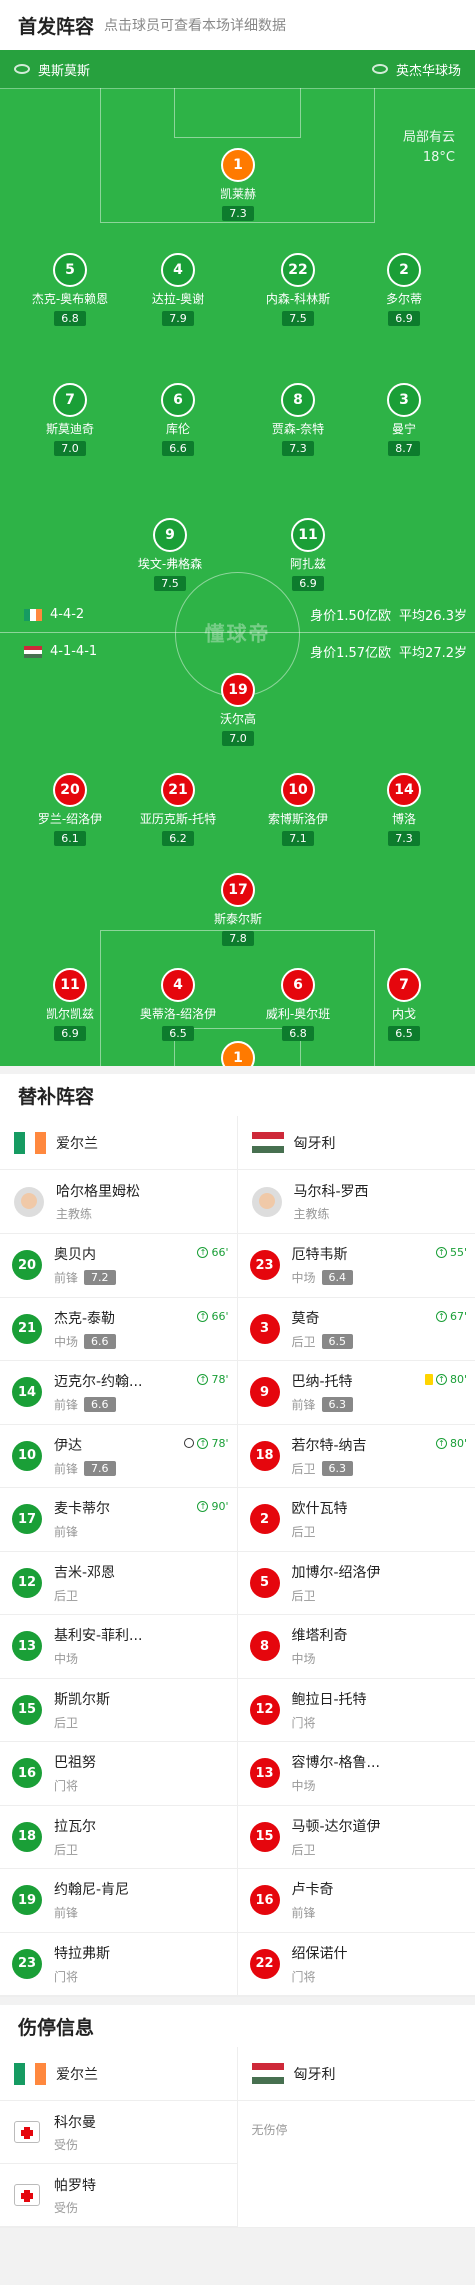 This screenshot has width=475, height=2296. What do you see at coordinates (82, 1699) in the screenshot?
I see `player-name: 斯凯尔斯` at bounding box center [82, 1699].